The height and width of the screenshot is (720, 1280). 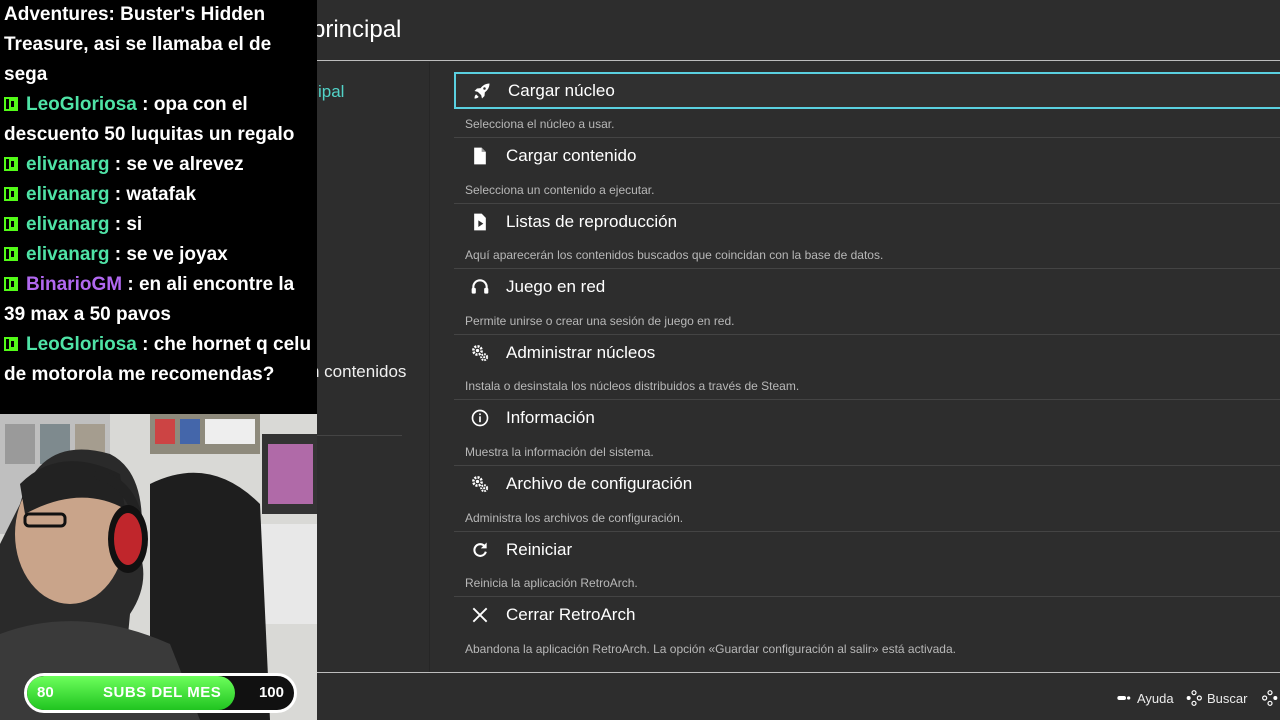 I want to click on menu-item-label: Cargar núcleo, so click(x=561, y=90).